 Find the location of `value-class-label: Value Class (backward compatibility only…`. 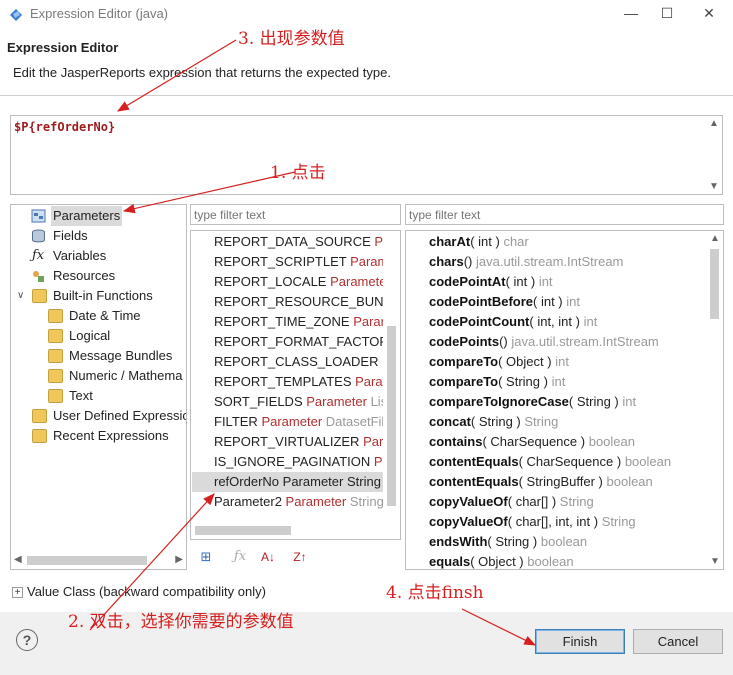

value-class-label: Value Class (backward compatibility only… is located at coordinates (146, 591).